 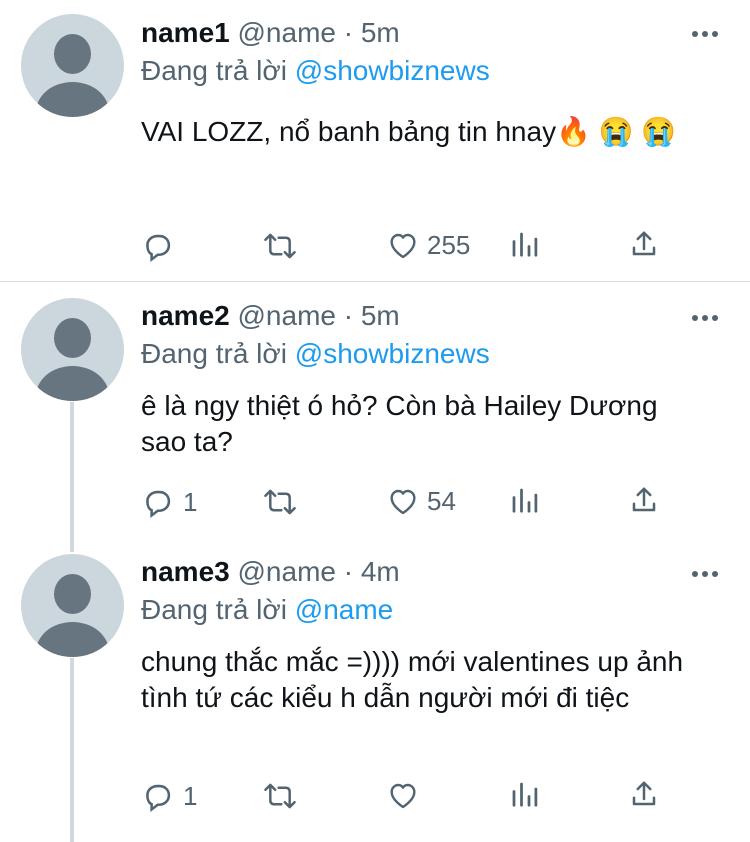 What do you see at coordinates (409, 131) in the screenshot?
I see `tweet-text: VAI LOZZ, nổ banh bảng tin hnay🔥 😭 😭` at bounding box center [409, 131].